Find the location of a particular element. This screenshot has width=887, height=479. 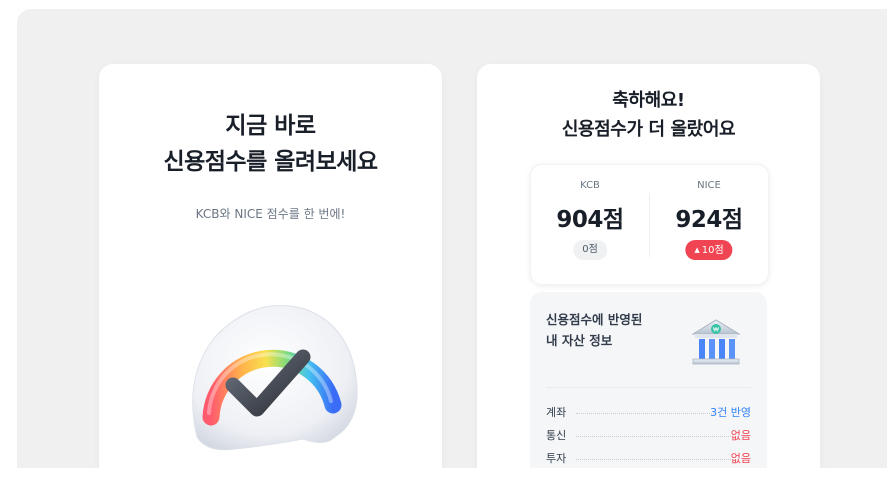

asset-title-line2: 내 자산 정보 is located at coordinates (579, 340).